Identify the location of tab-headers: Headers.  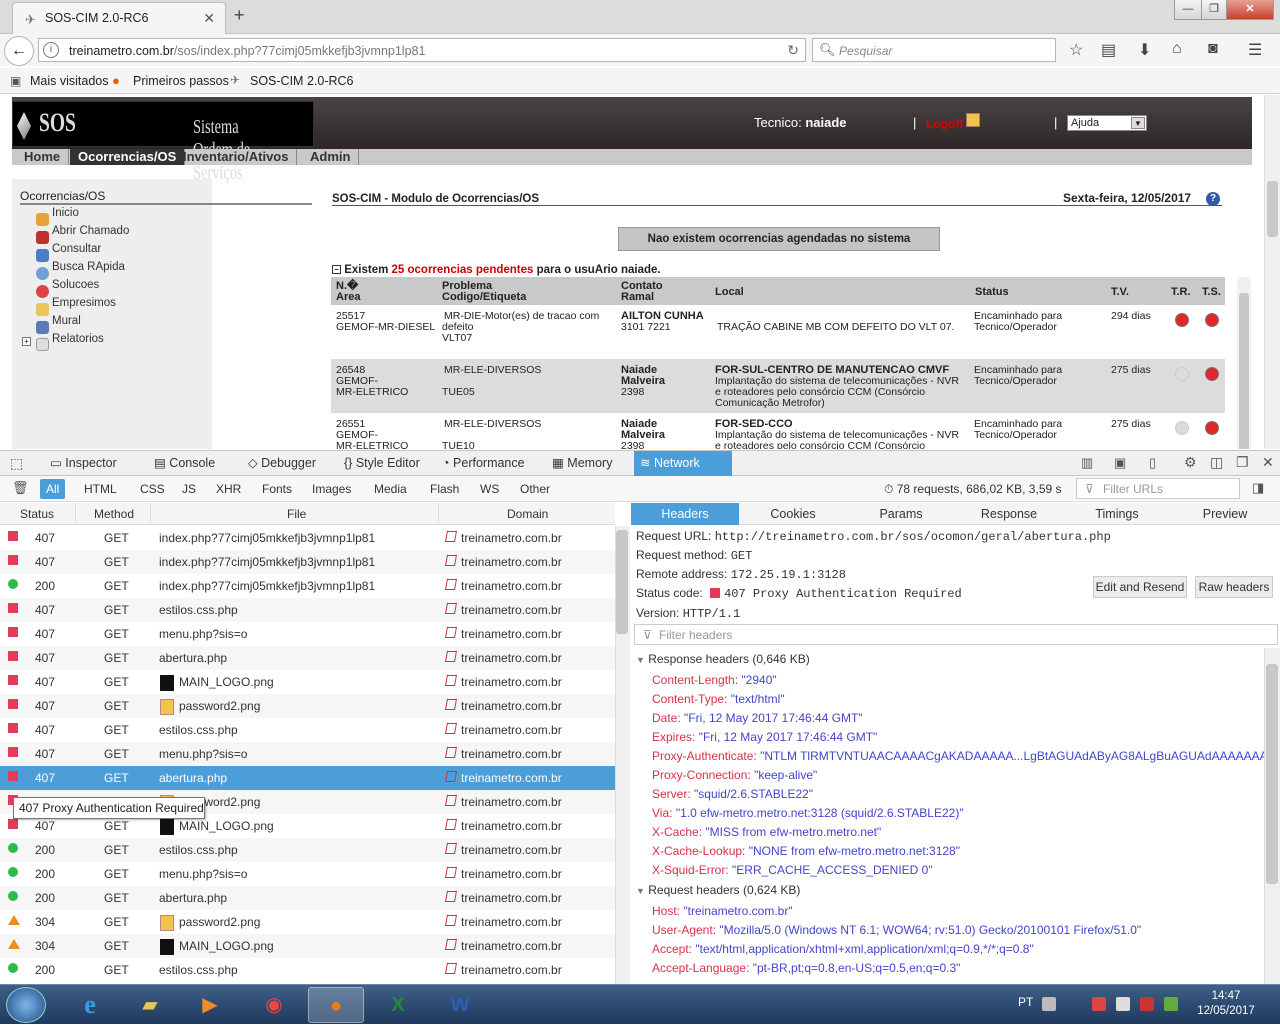
(685, 514).